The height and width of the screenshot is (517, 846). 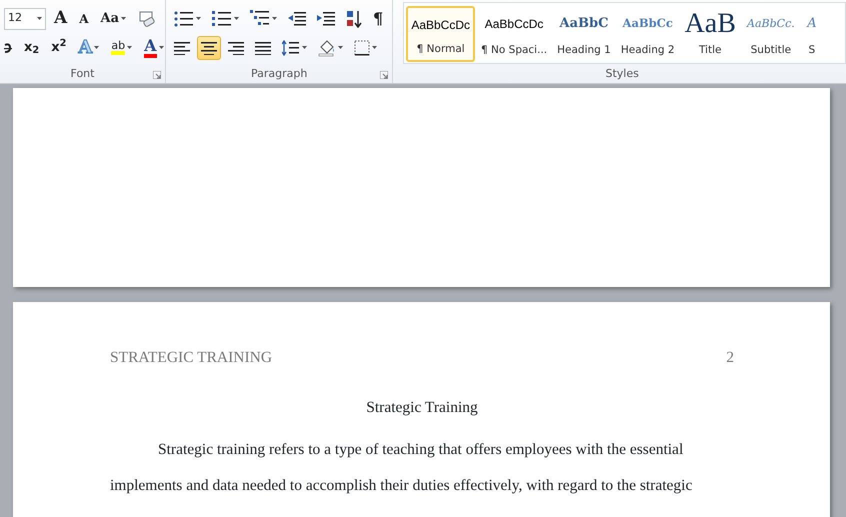 I want to click on align-center-icon, so click(x=209, y=47).